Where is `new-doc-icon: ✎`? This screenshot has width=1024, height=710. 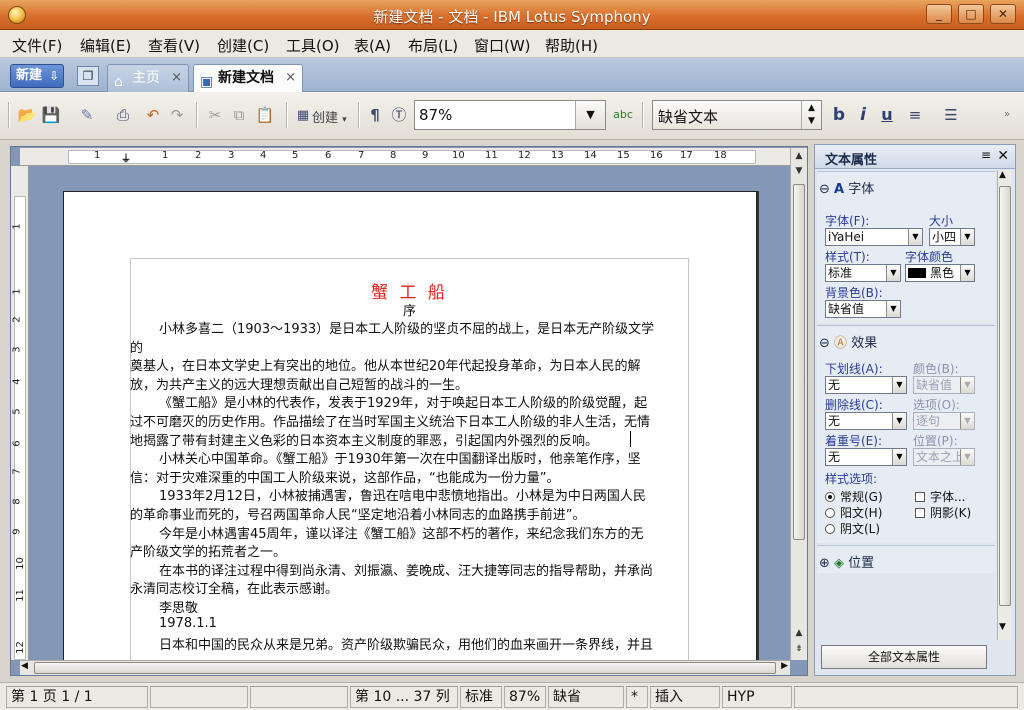
new-doc-icon: ✎ is located at coordinates (87, 115).